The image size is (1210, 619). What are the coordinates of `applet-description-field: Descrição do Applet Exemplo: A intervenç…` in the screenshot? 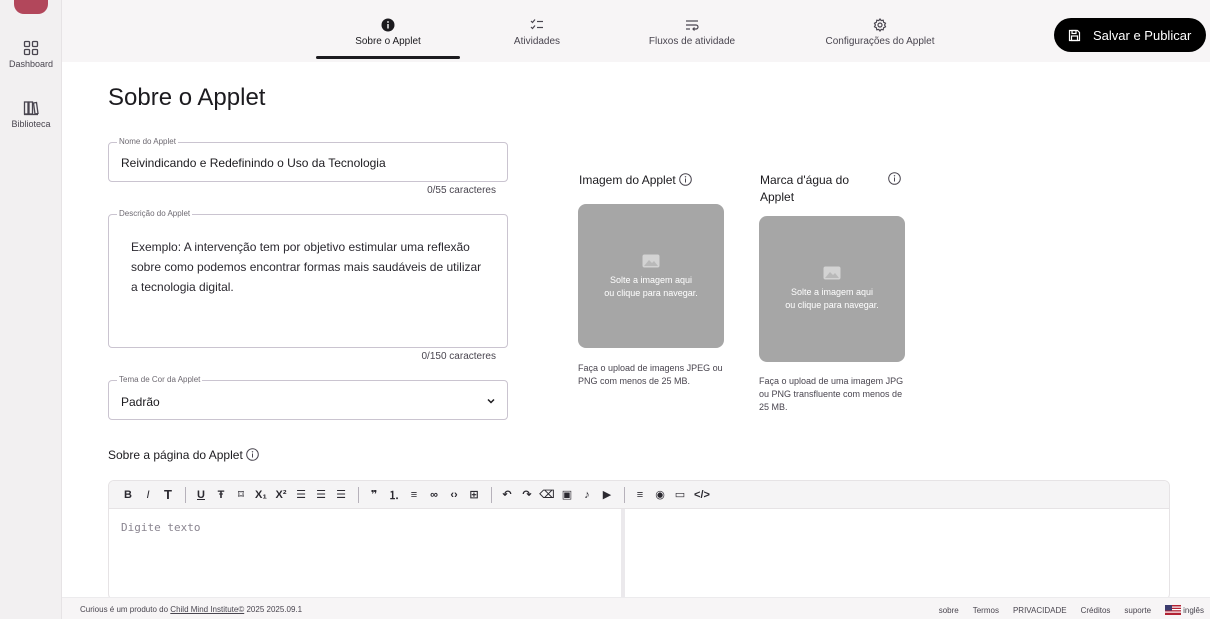 It's located at (308, 278).